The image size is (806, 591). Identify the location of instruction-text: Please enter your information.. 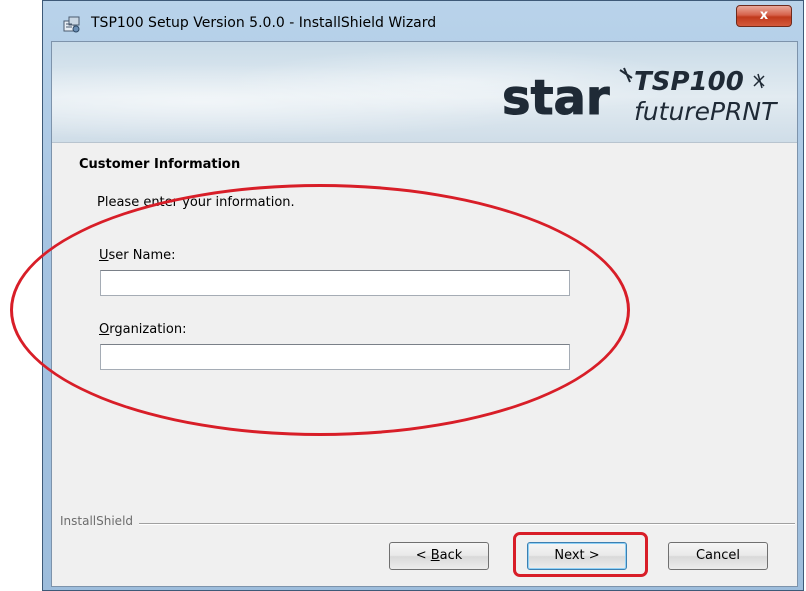
(196, 202).